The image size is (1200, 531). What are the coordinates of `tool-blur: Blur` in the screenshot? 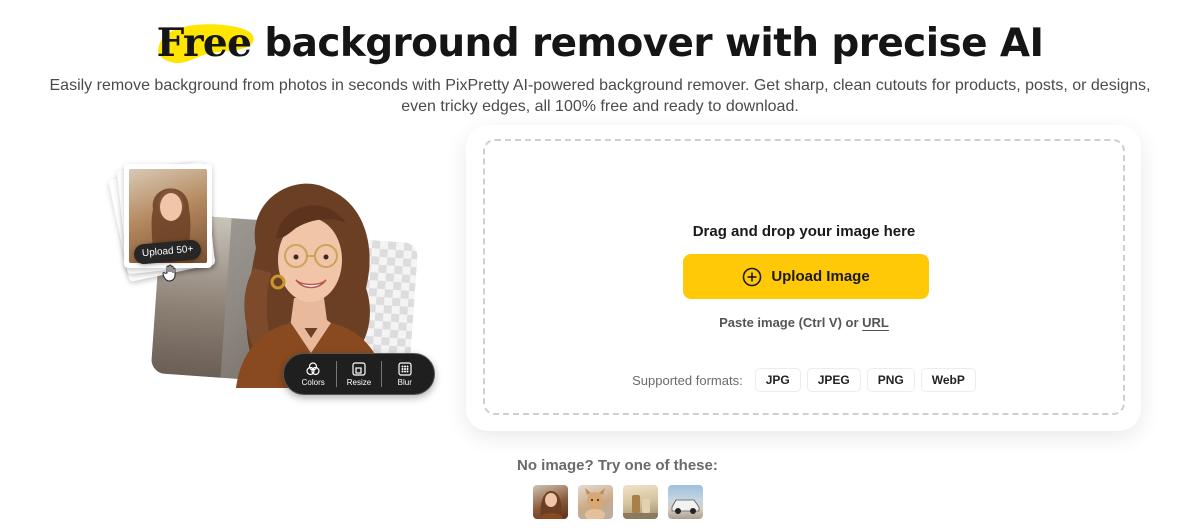 It's located at (405, 374).